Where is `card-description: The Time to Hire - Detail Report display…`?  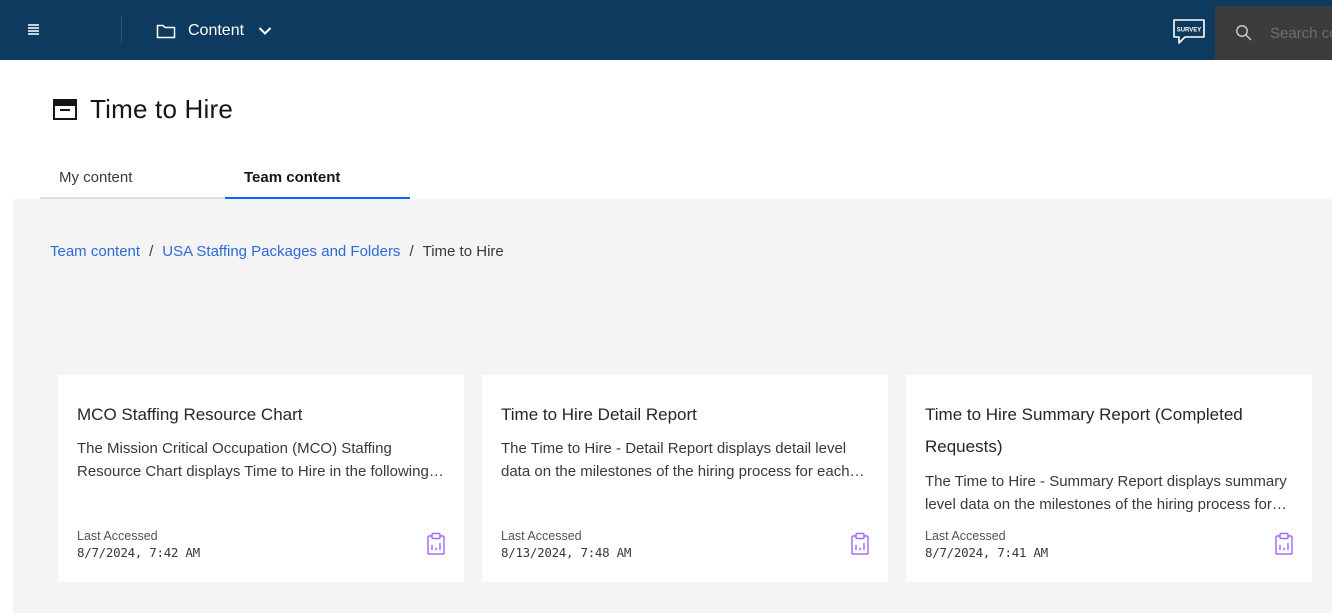 card-description: The Time to Hire - Detail Report display… is located at coordinates (675, 460).